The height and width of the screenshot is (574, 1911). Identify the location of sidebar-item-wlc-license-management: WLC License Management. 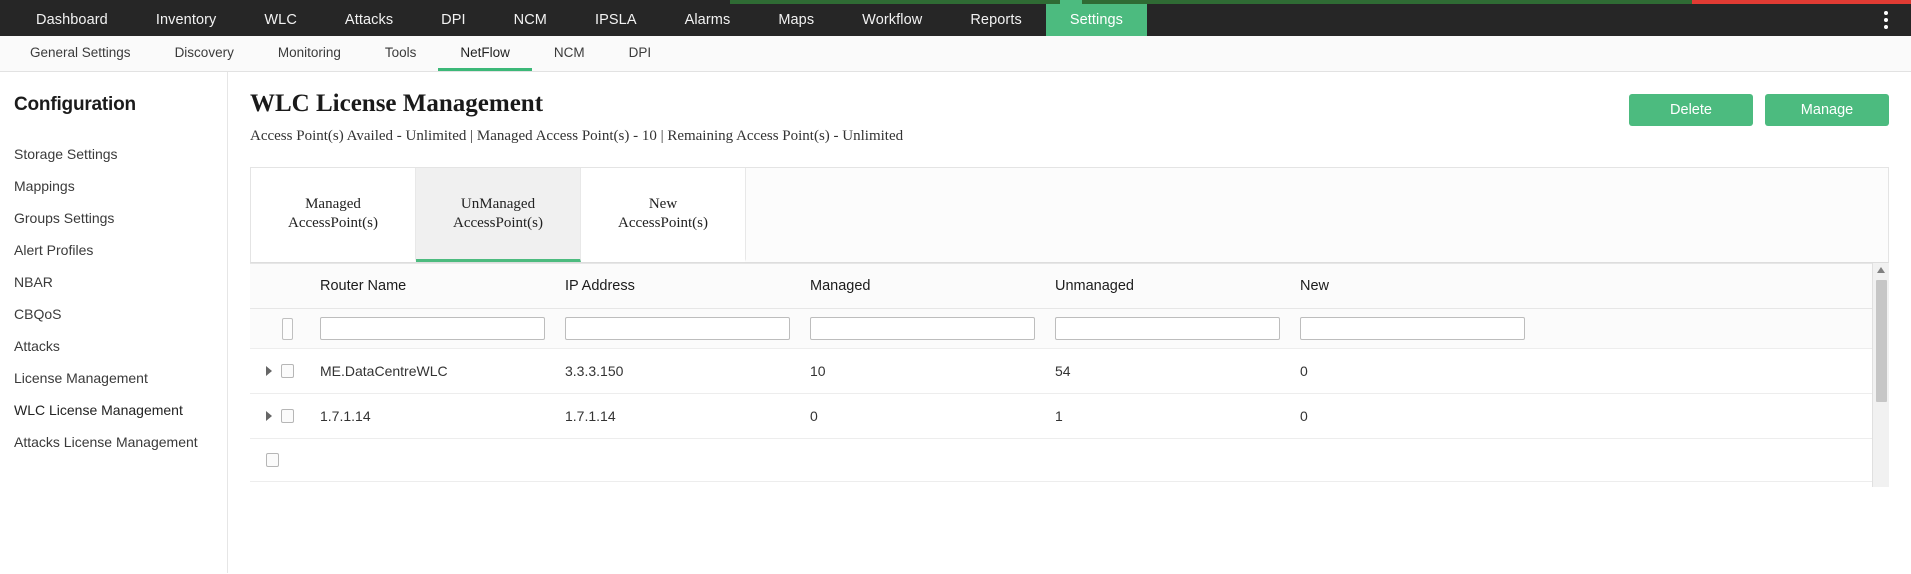
(113, 410).